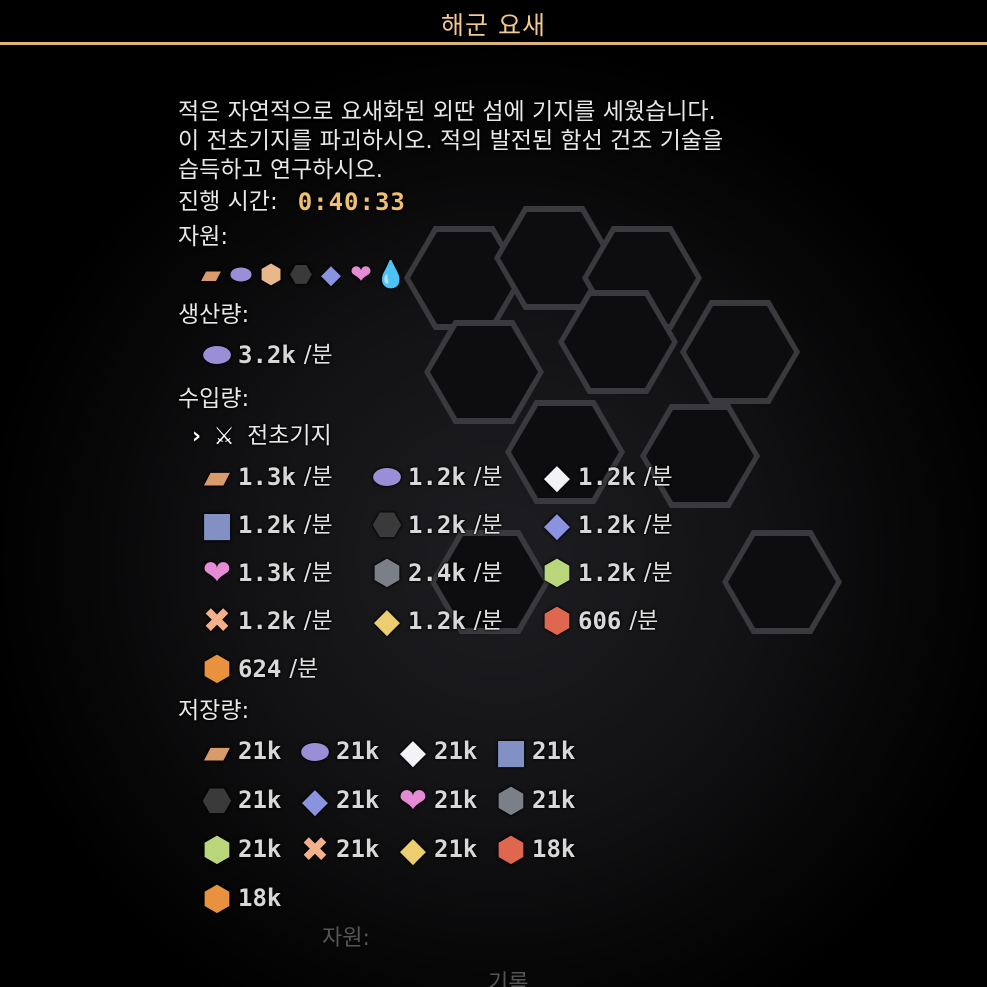 The height and width of the screenshot is (987, 987). Describe the element at coordinates (508, 979) in the screenshot. I see `background-record-label: 기록` at that location.